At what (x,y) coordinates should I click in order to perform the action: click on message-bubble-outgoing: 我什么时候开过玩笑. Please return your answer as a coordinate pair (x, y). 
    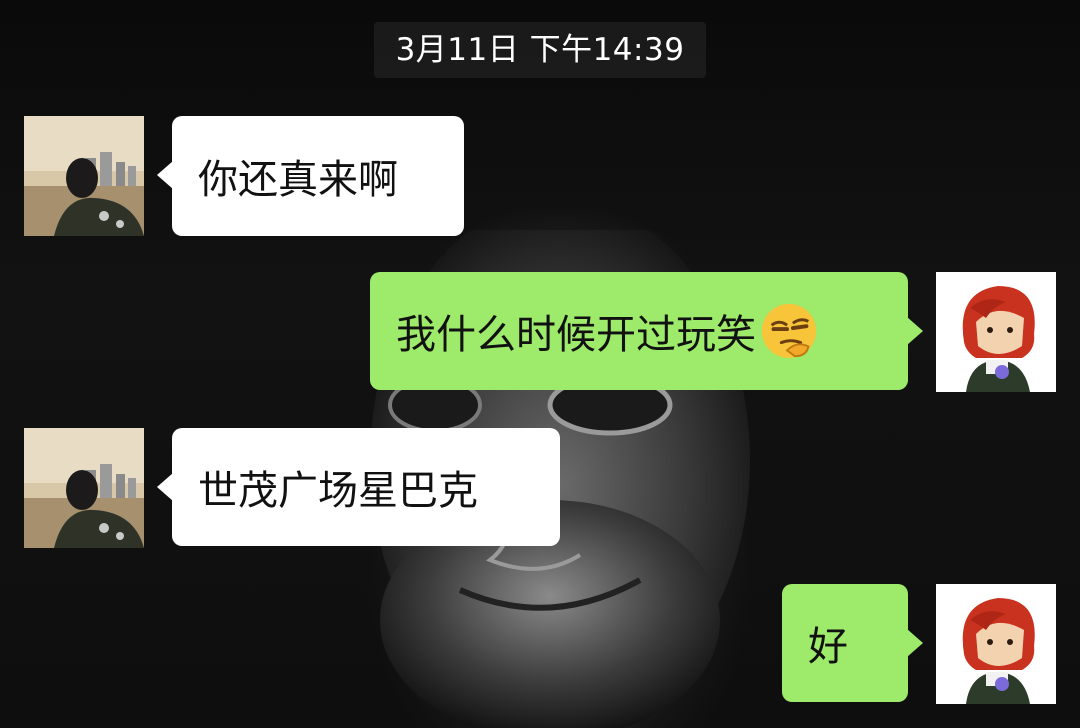
    Looking at the image, I should click on (646, 331).